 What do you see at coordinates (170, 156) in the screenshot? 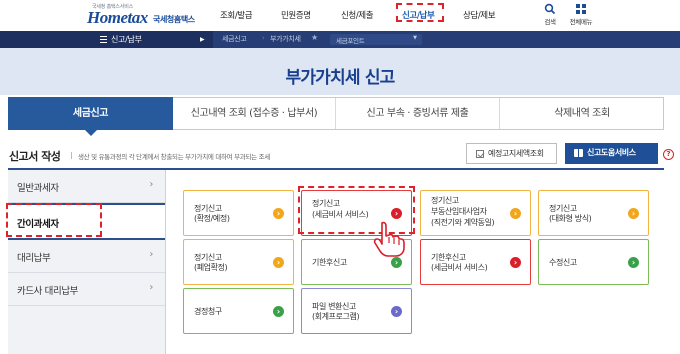
I see `section-description: 생산 및 유통과정의 각 단계에서 창출되는 부가가치에 대하여 부과되는 조세` at bounding box center [170, 156].